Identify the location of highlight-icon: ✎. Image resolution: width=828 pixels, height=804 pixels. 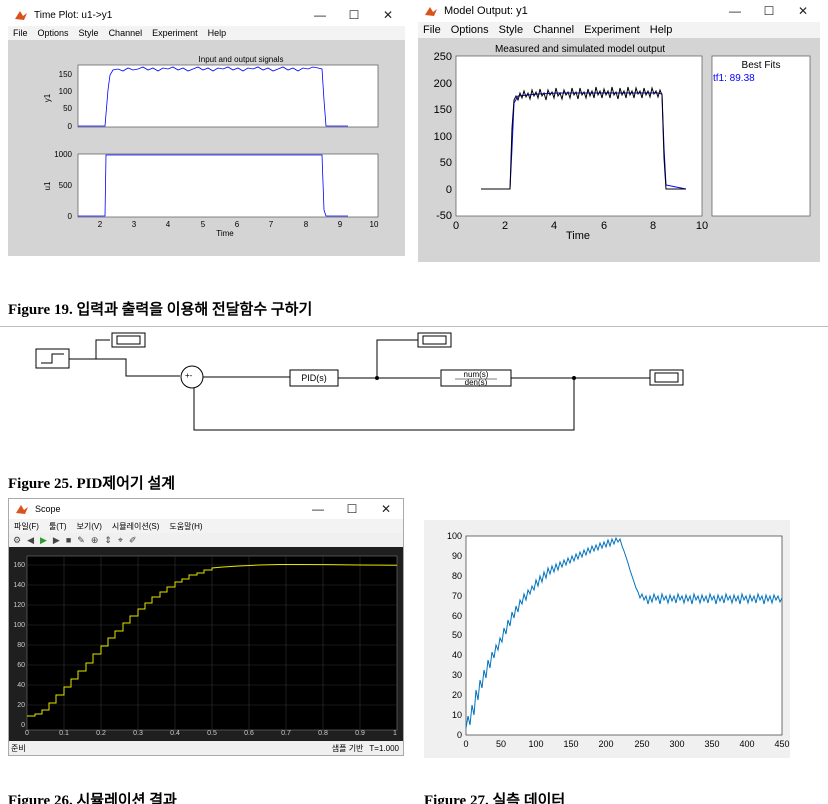
(81, 540).